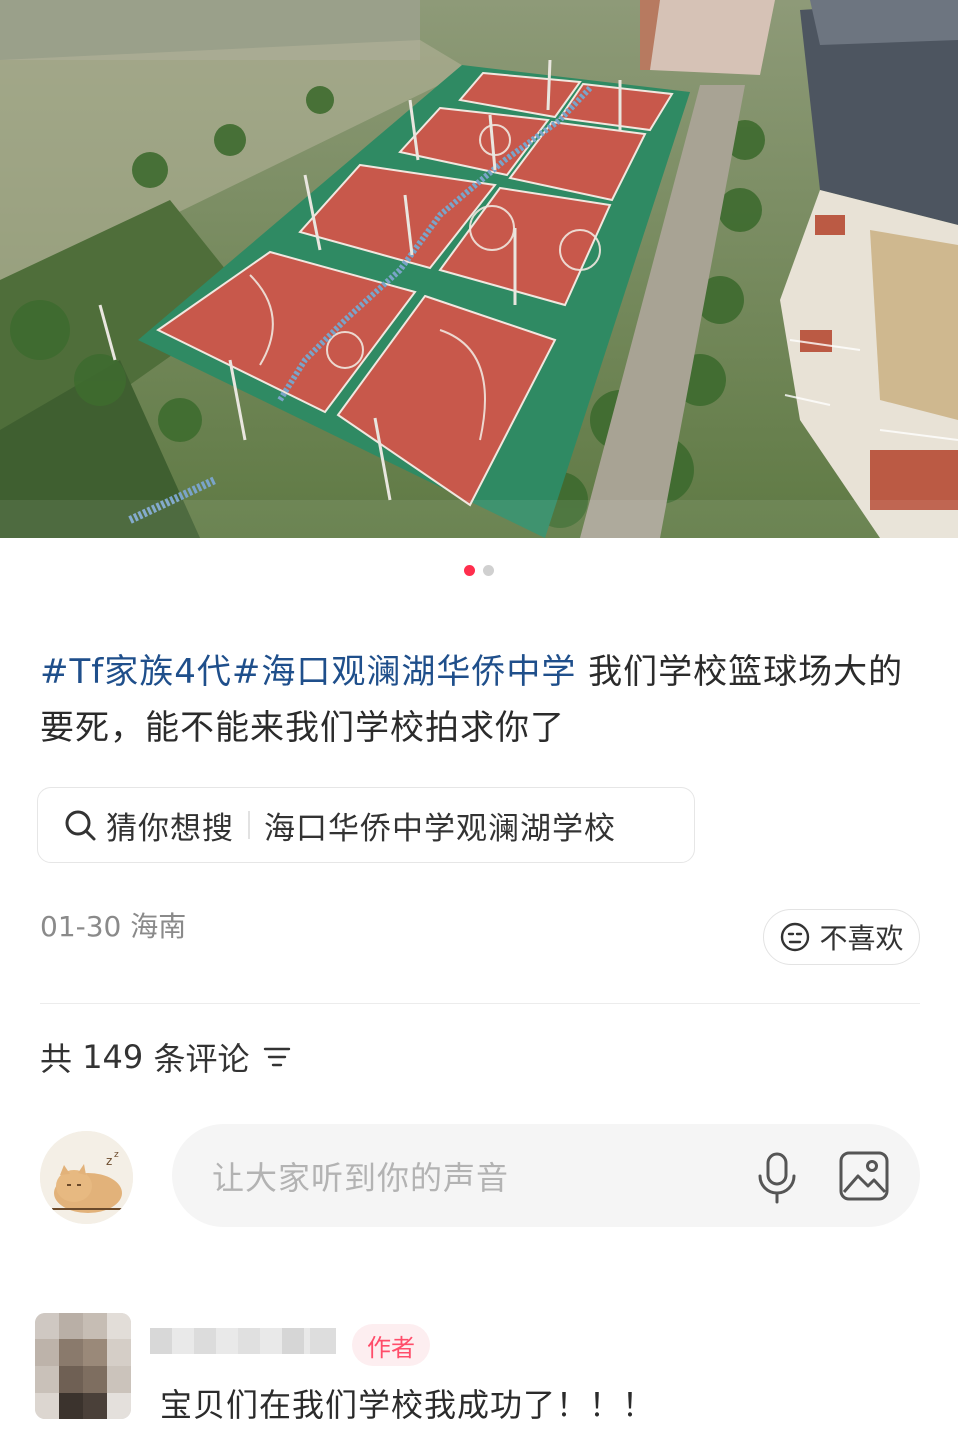  I want to click on post-location: 海南, so click(158, 926).